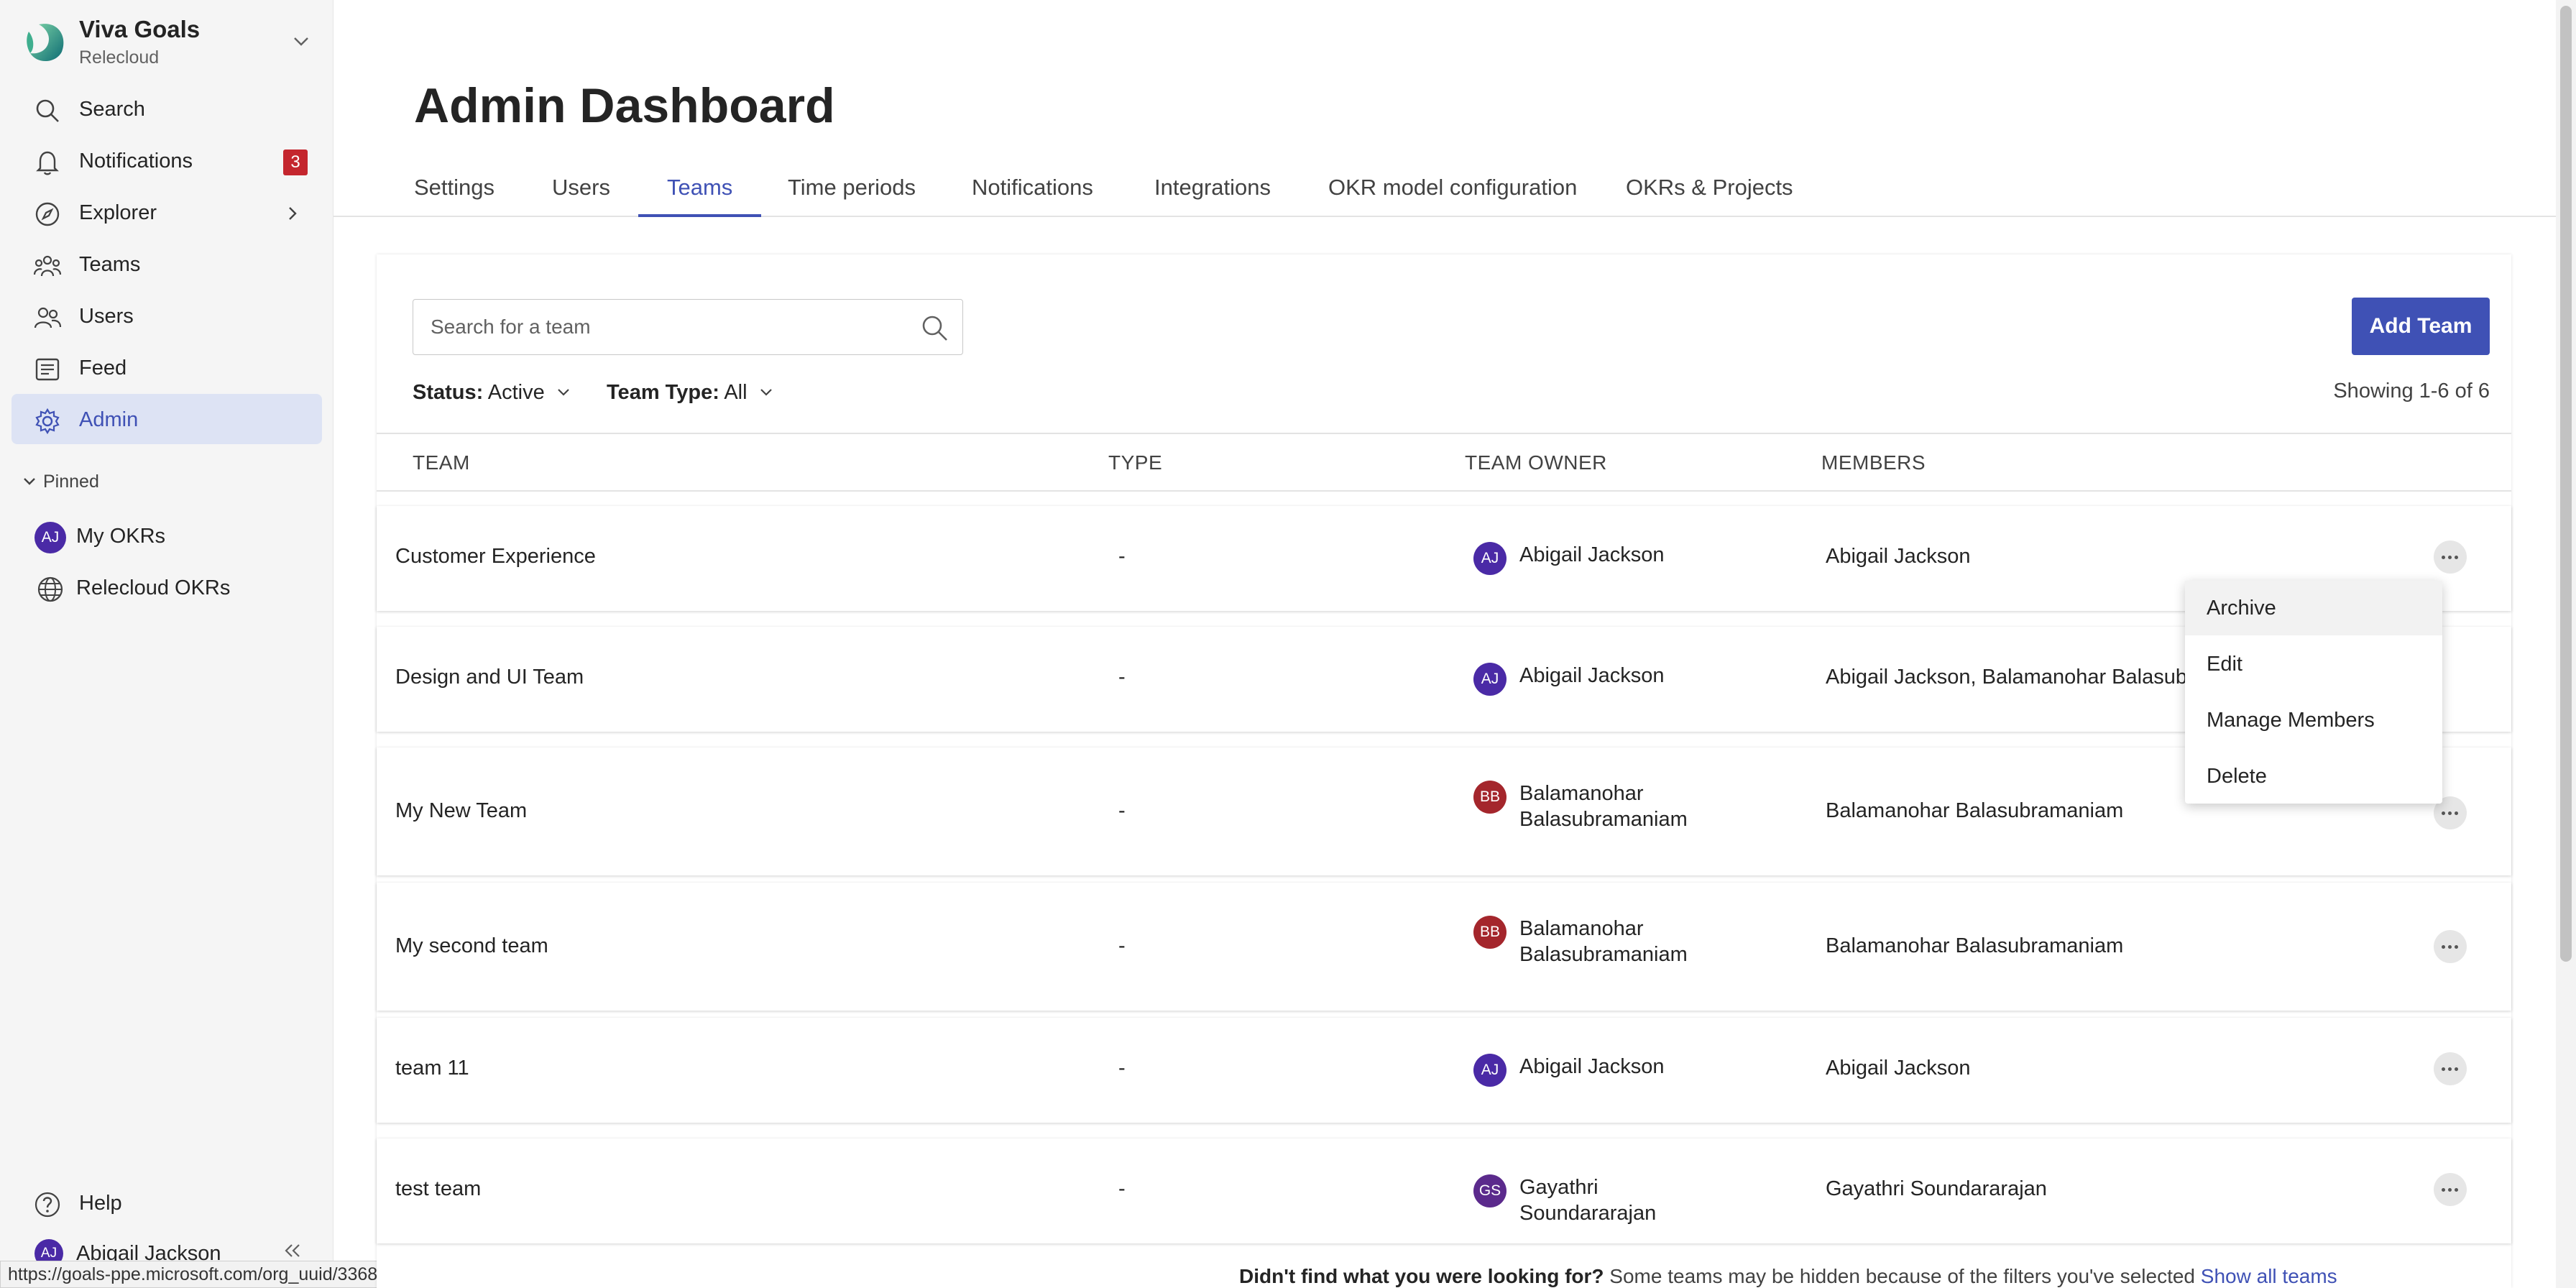 Image resolution: width=2576 pixels, height=1288 pixels. I want to click on add-team-button: Add Team, so click(2421, 326).